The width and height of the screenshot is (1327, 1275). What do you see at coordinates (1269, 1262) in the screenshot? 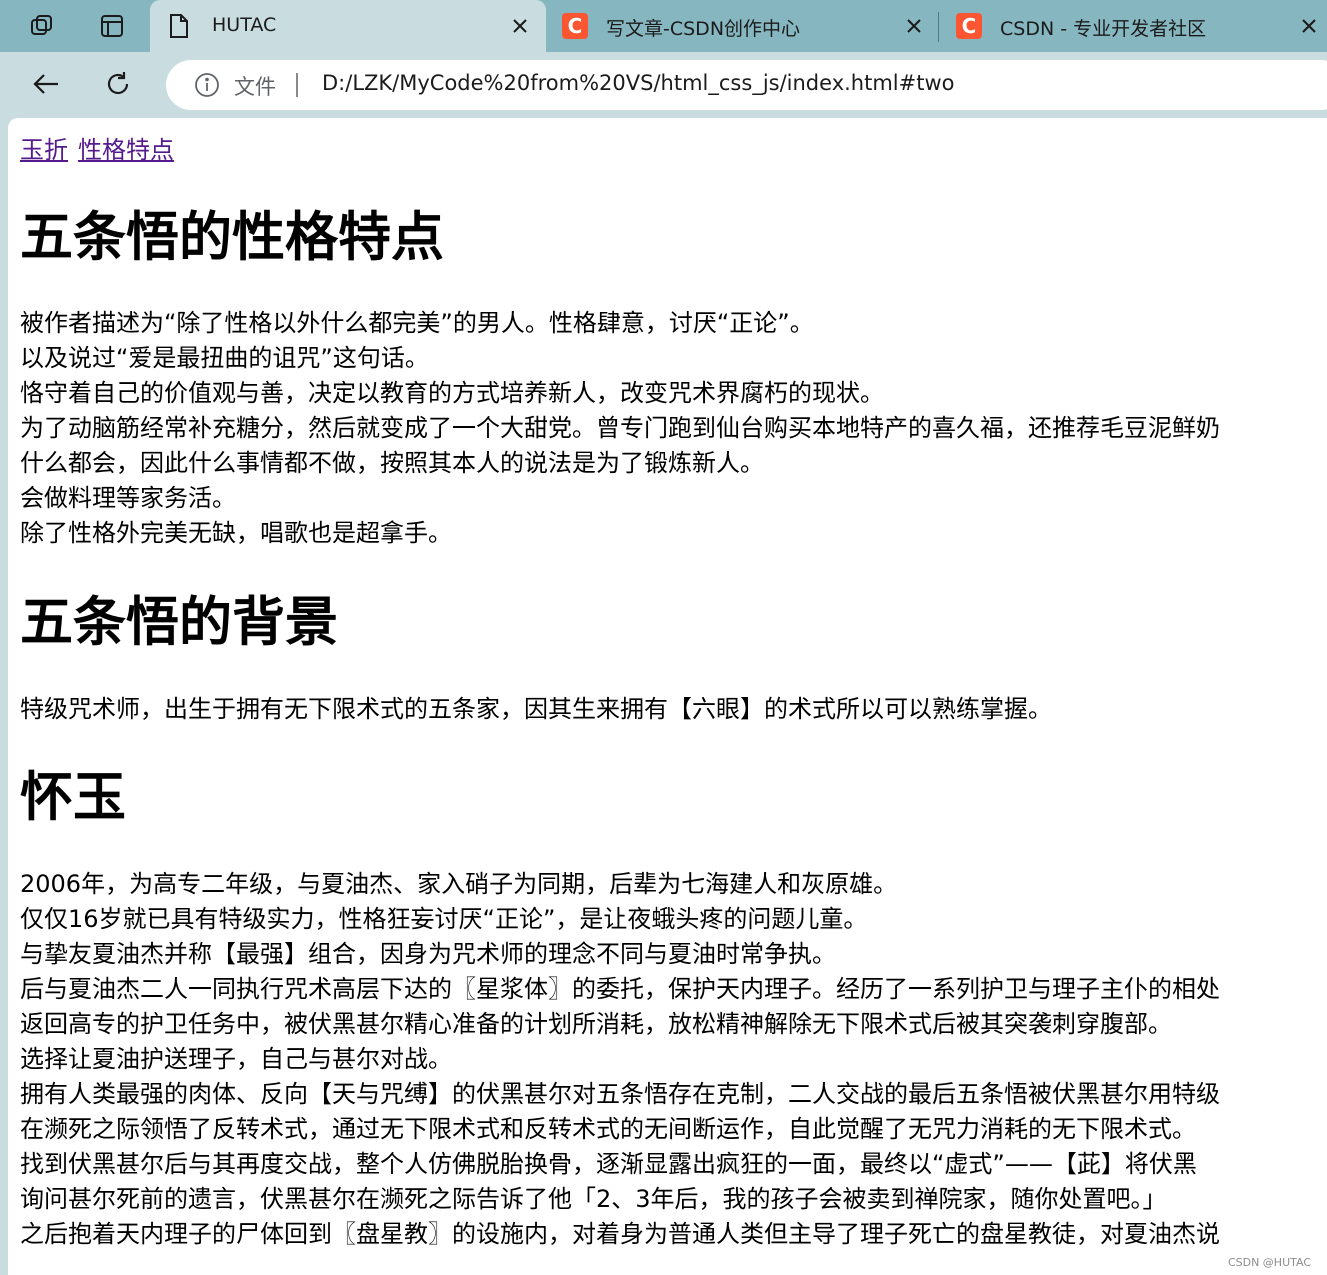
I see `watermark: CSDN @HUTAC` at bounding box center [1269, 1262].